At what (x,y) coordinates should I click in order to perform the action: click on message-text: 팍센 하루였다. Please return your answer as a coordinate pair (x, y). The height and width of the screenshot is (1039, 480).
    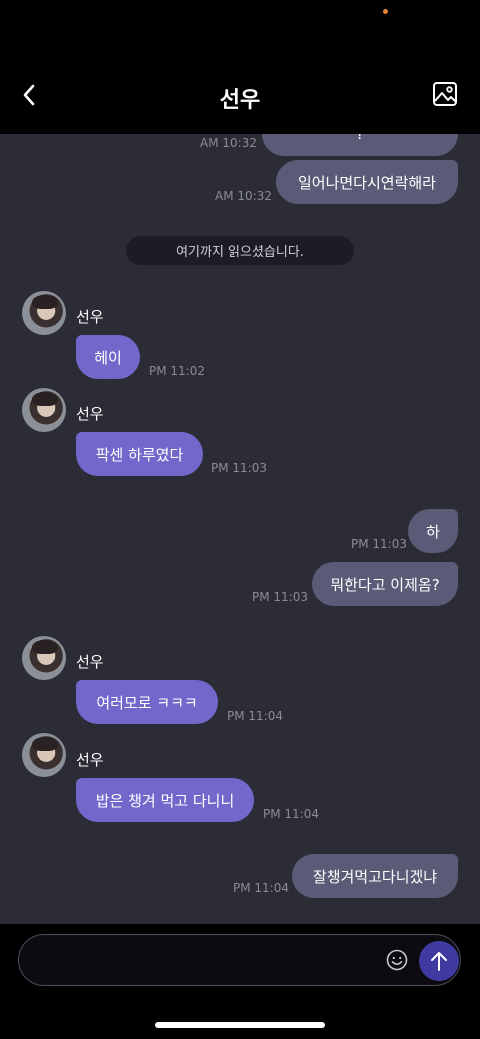
    Looking at the image, I should click on (139, 454).